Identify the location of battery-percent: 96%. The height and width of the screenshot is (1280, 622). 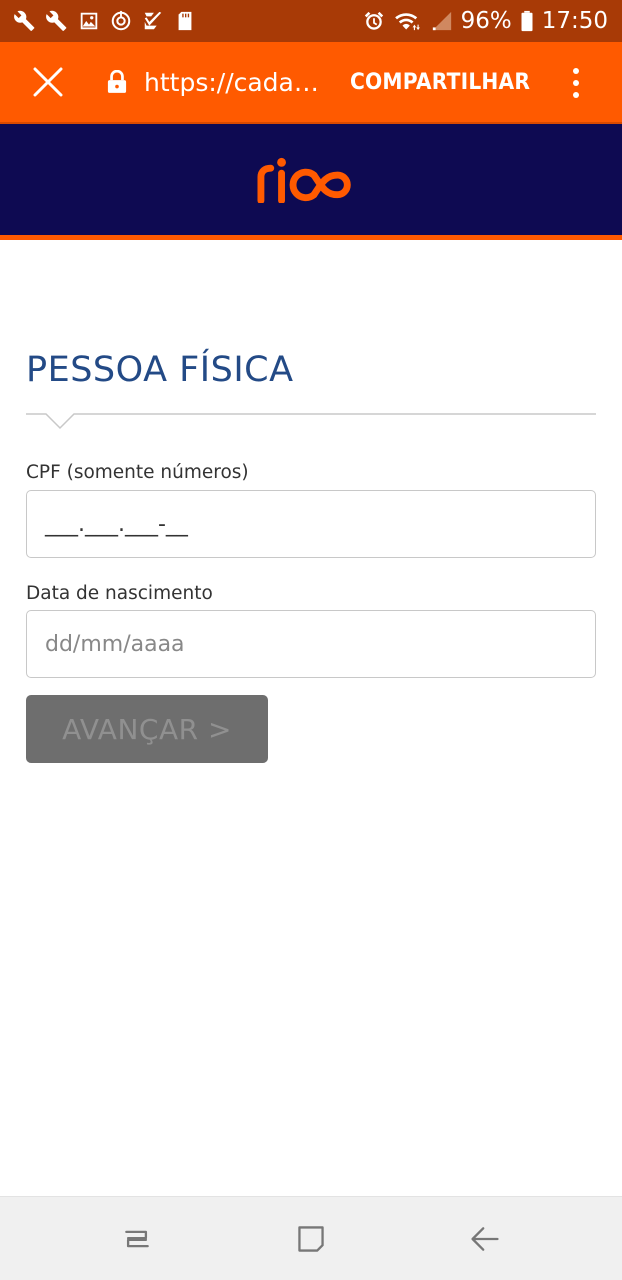
(486, 21).